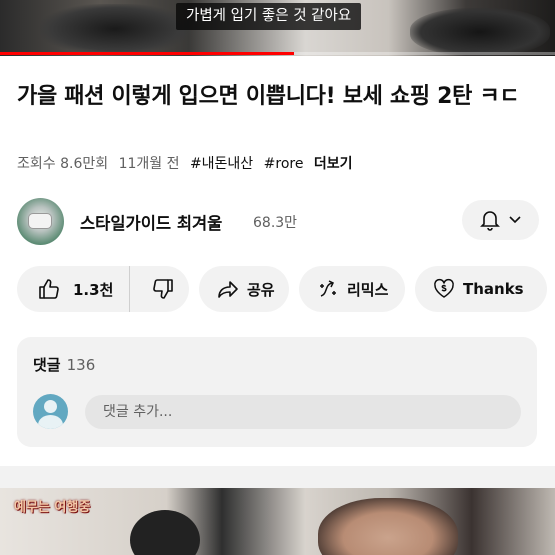  I want to click on remix-label: 리믹스, so click(368, 289).